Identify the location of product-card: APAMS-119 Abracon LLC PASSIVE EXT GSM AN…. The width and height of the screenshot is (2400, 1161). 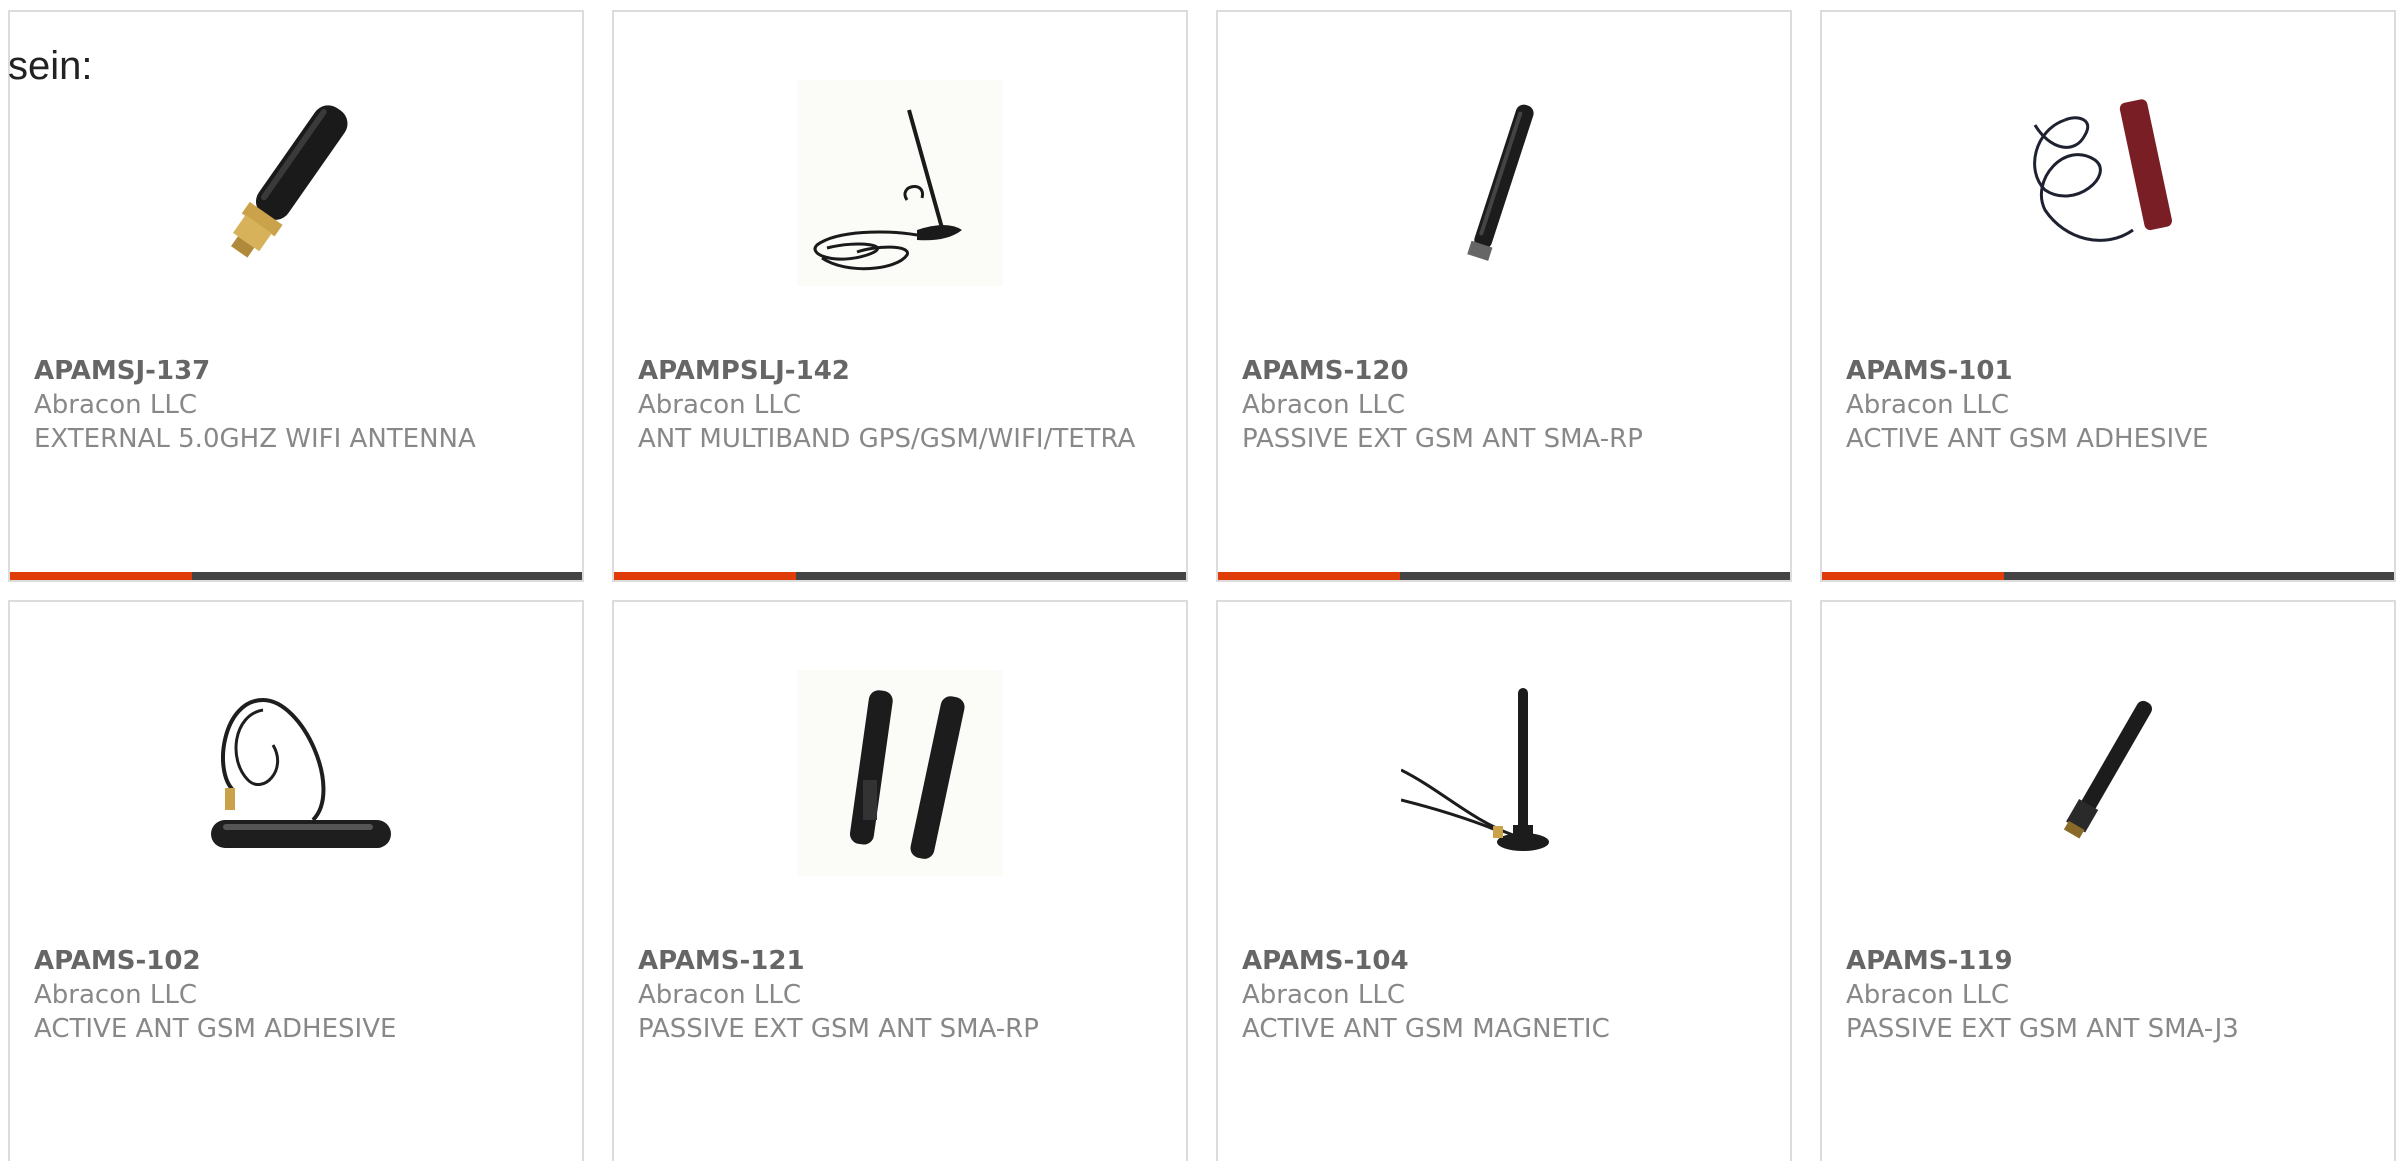
(2108, 880).